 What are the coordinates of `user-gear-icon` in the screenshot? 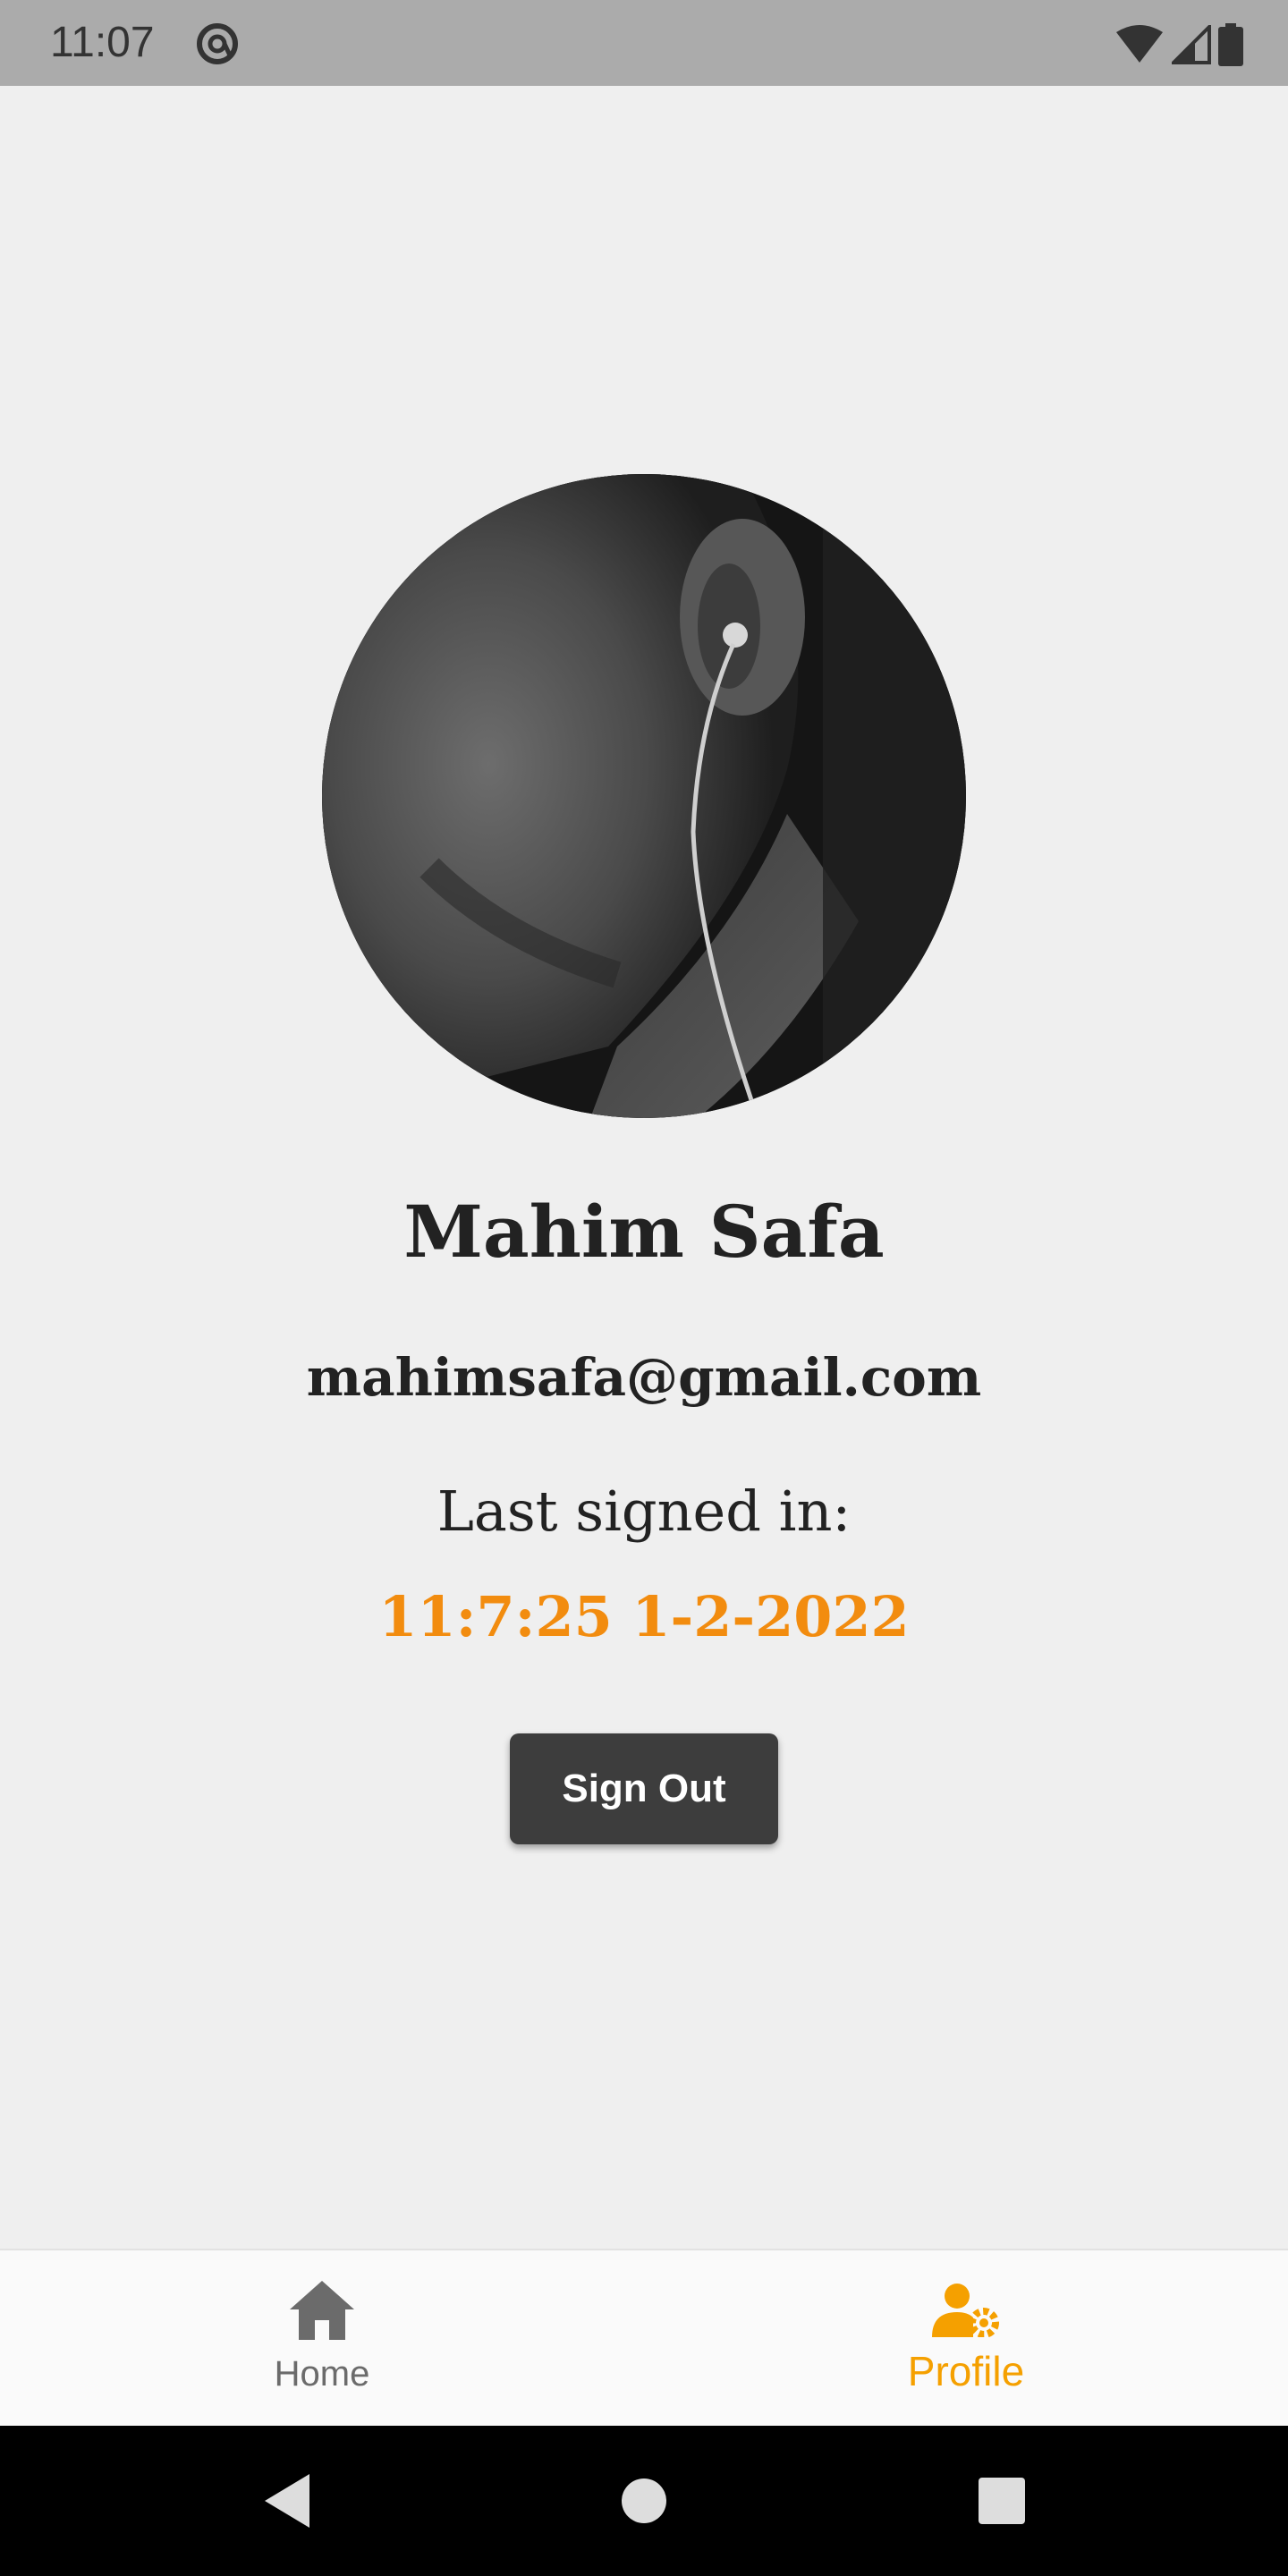 It's located at (966, 2312).